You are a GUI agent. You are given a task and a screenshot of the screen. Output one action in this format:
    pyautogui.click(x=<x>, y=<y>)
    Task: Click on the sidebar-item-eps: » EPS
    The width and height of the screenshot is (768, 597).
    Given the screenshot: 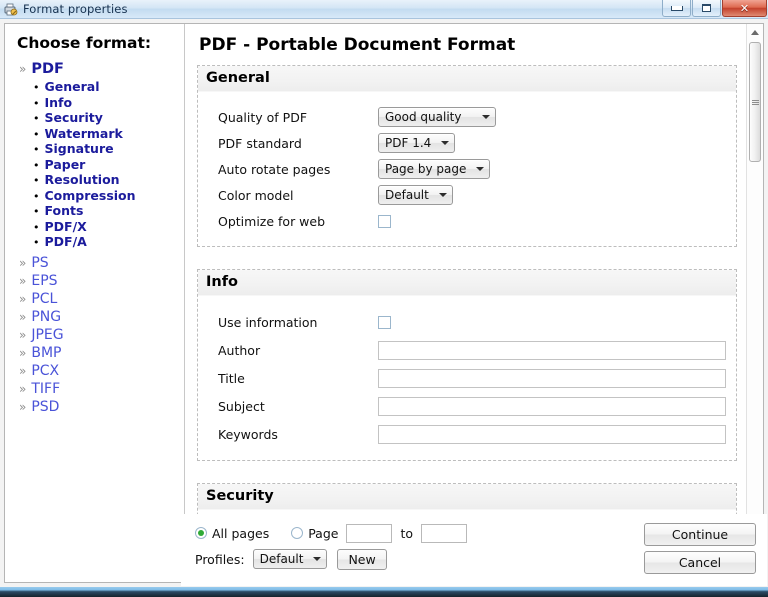 What is the action you would take?
    pyautogui.click(x=99, y=281)
    